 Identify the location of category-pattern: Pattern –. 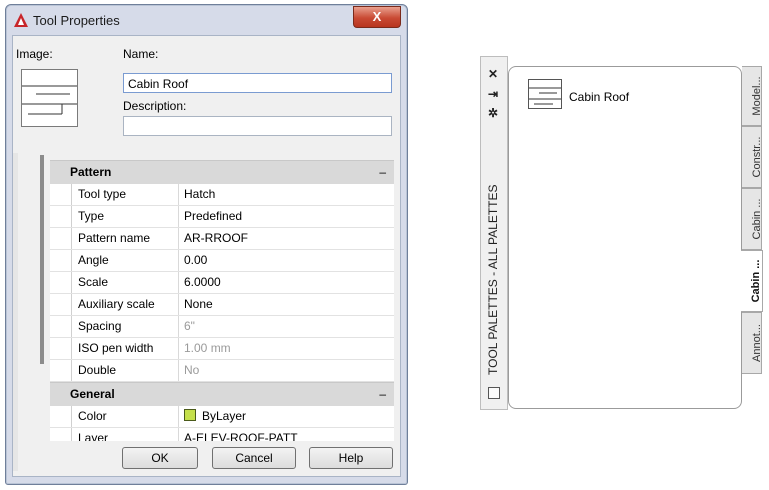
(222, 172).